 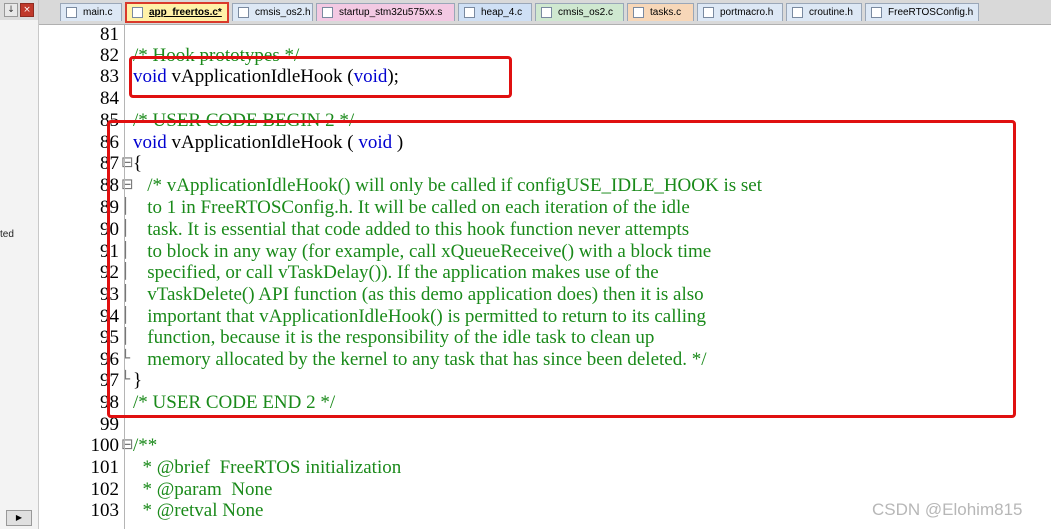 What do you see at coordinates (831, 12) in the screenshot?
I see `tab-label: croutine.h` at bounding box center [831, 12].